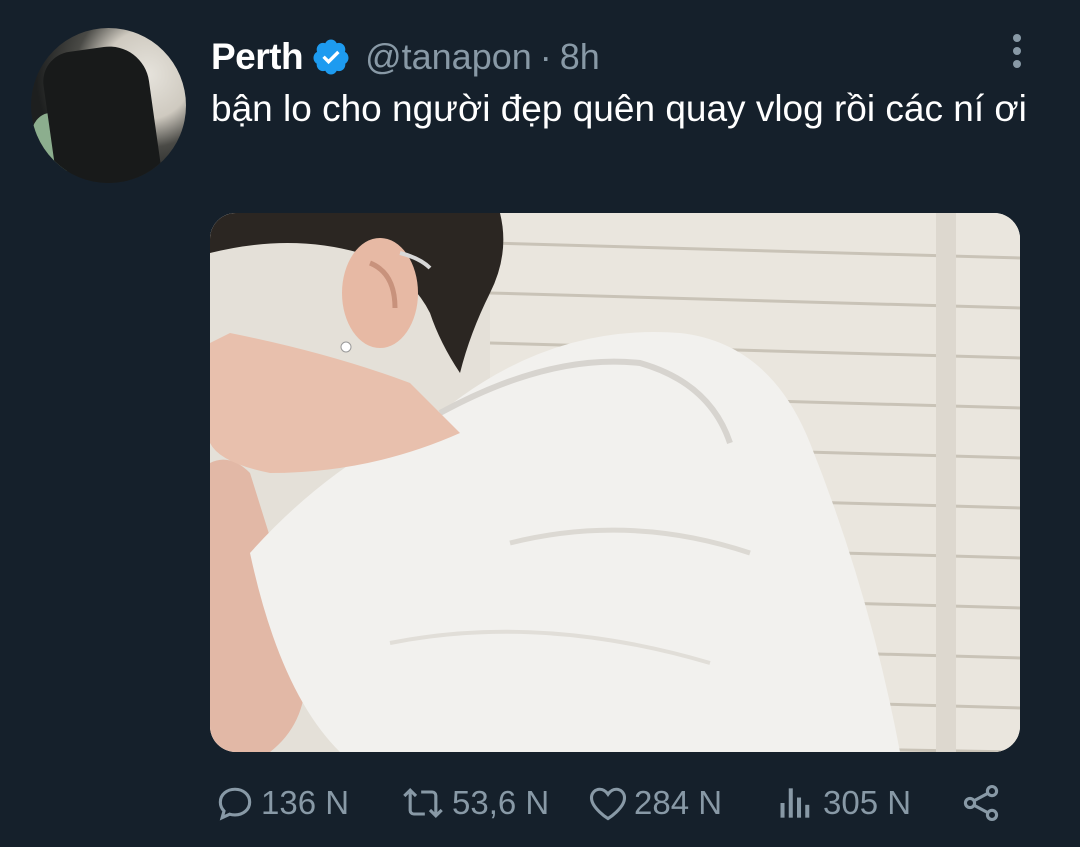 This screenshot has width=1080, height=847. I want to click on analytics-icon, so click(795, 803).